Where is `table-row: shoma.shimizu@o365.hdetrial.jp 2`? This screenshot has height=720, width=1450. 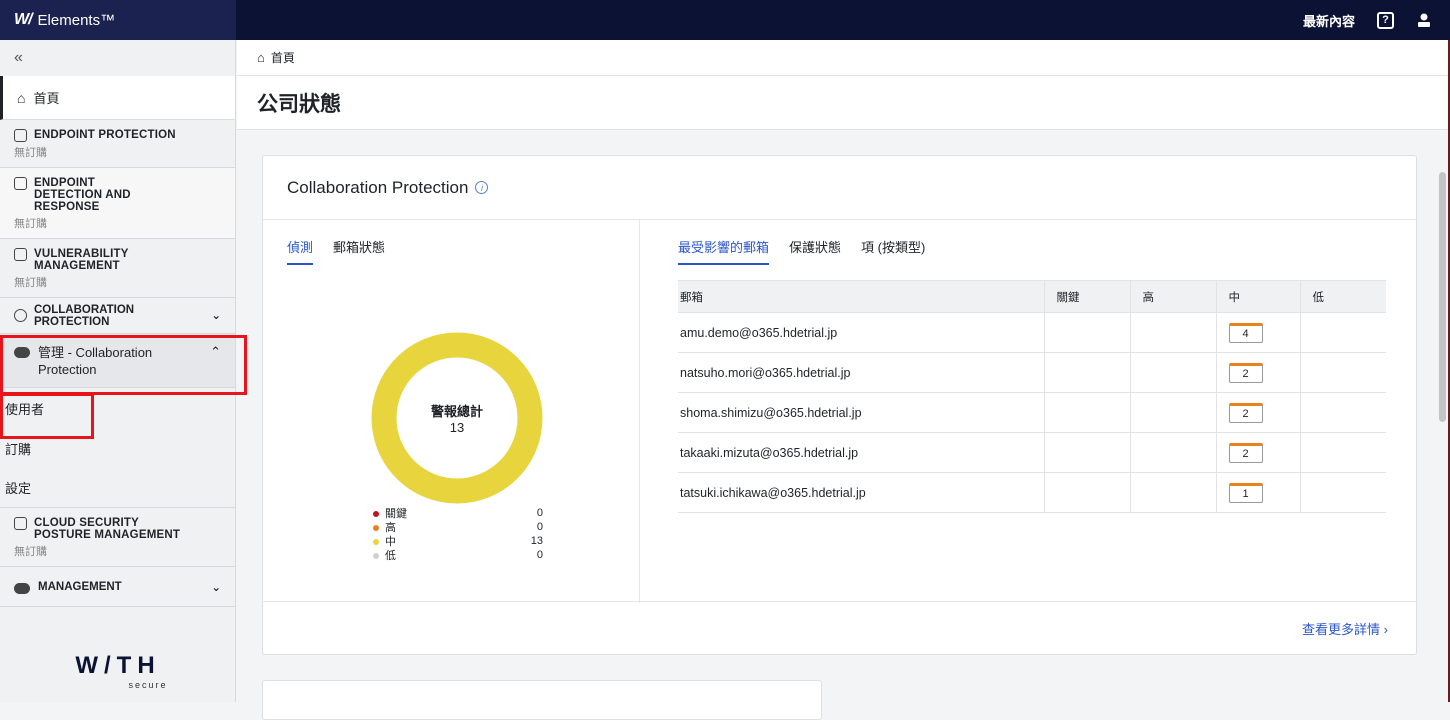
table-row: shoma.shimizu@o365.hdetrial.jp 2 is located at coordinates (1032, 412).